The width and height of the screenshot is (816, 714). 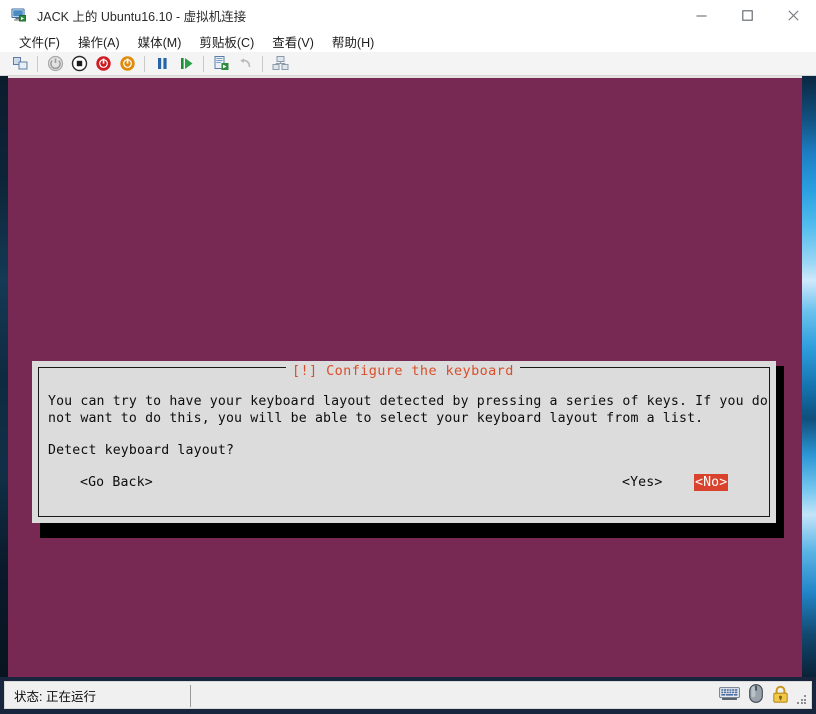 What do you see at coordinates (55, 64) in the screenshot?
I see `start-icon` at bounding box center [55, 64].